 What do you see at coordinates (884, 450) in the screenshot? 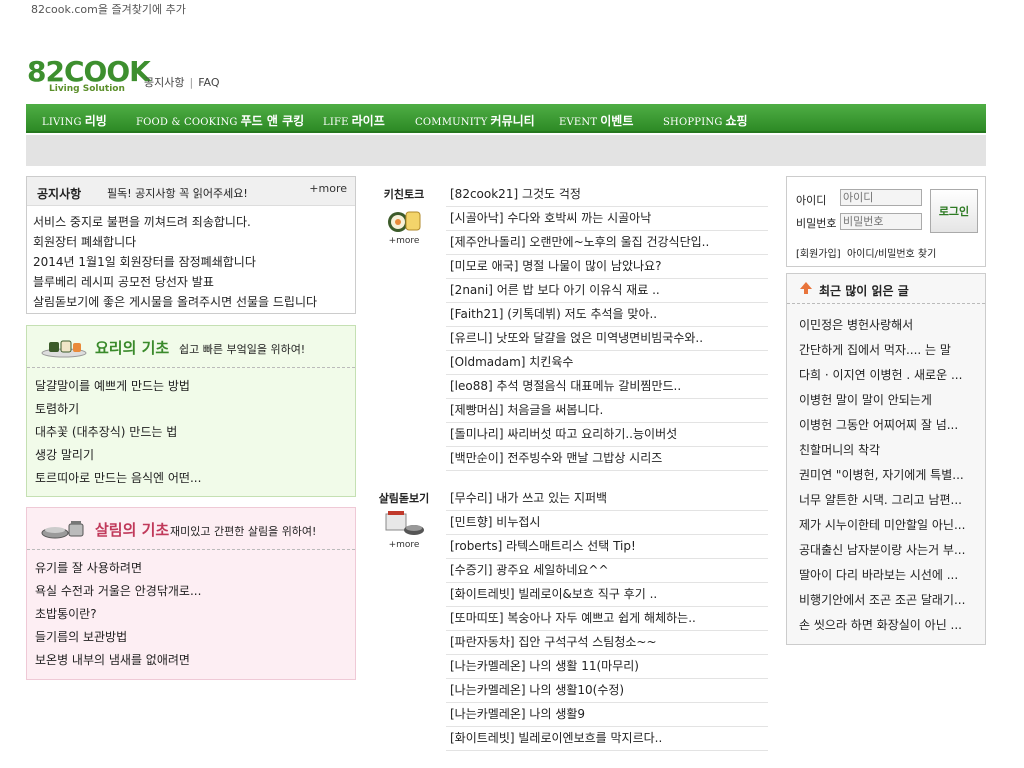
I see `popular-item: 친할머니의 착각` at bounding box center [884, 450].